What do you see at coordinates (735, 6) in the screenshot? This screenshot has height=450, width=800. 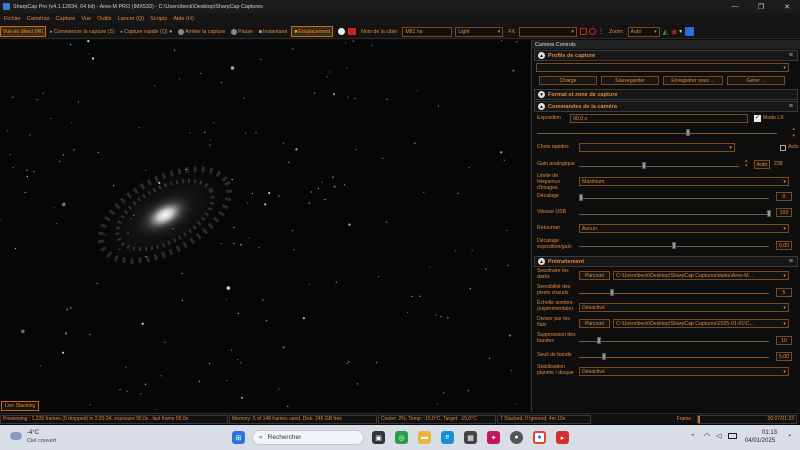 I see `minimize-button: —` at bounding box center [735, 6].